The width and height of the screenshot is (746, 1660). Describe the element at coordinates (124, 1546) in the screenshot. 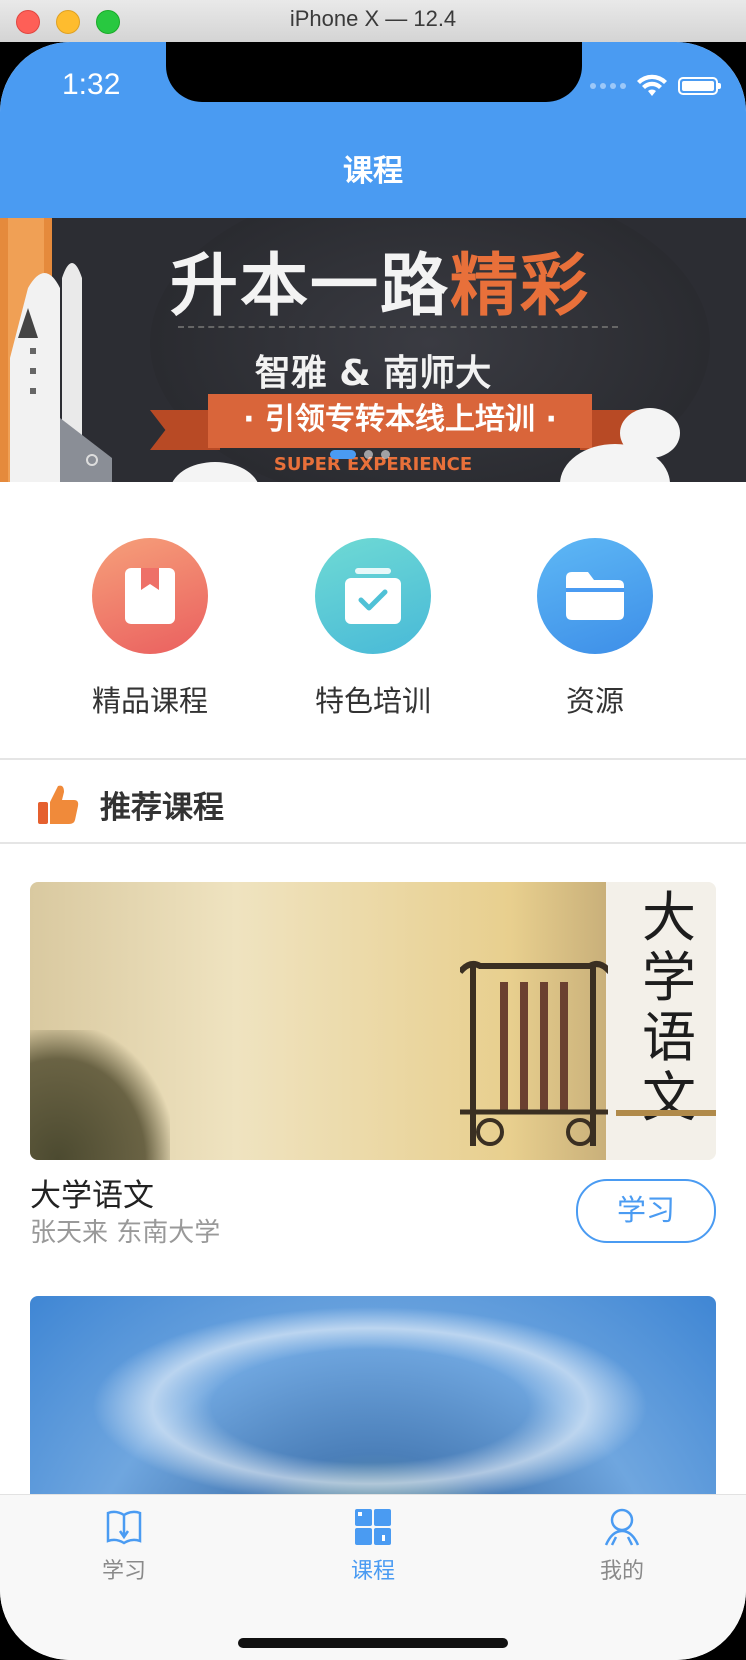

I see `tab-study: 学习` at that location.